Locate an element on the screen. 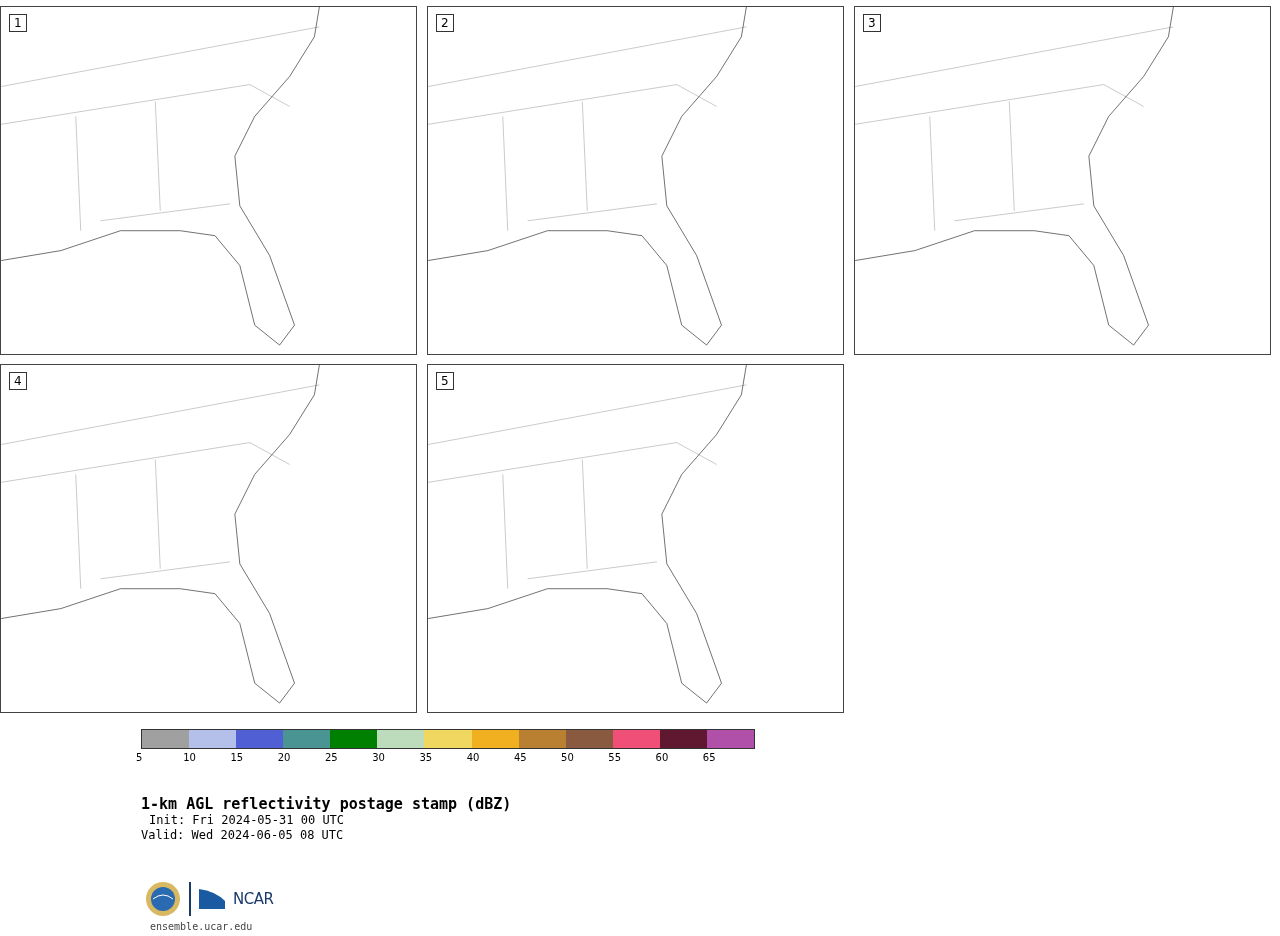 Image resolution: width=1280 pixels, height=936 pixels. panel-number: 3 is located at coordinates (872, 23).